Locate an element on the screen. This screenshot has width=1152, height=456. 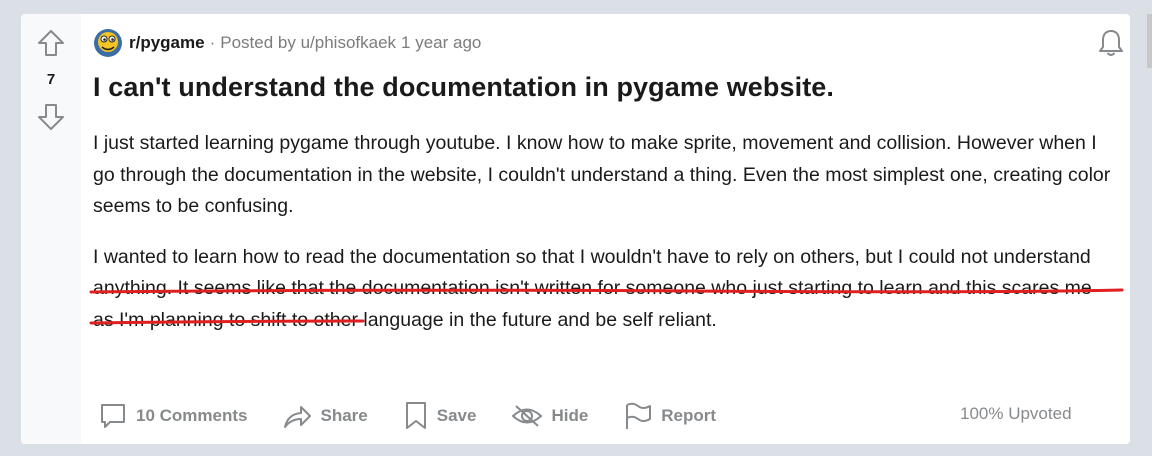
upvote-arrow-icon is located at coordinates (51, 43).